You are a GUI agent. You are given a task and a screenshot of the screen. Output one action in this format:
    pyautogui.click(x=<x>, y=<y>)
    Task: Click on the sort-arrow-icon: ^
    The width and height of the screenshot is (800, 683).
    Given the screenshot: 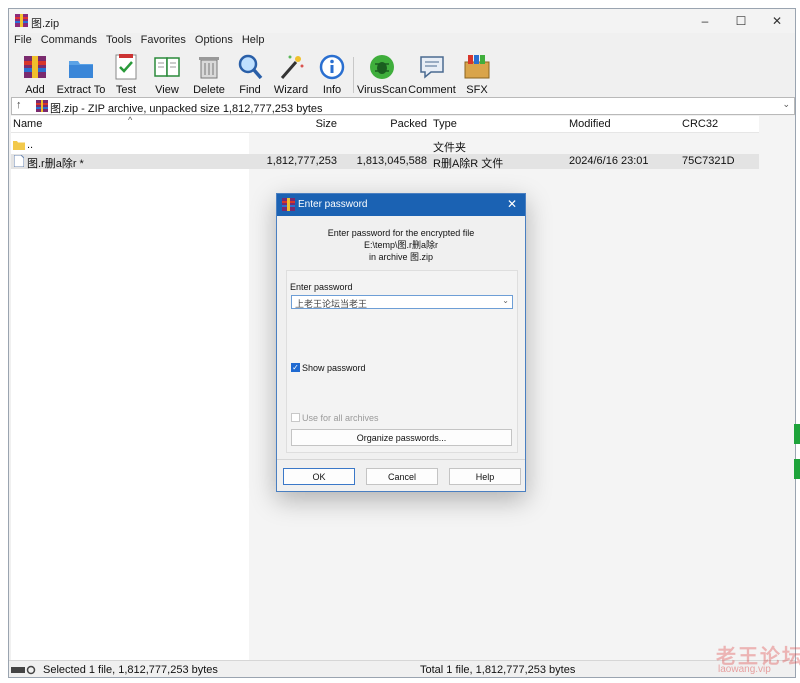 What is the action you would take?
    pyautogui.click(x=130, y=120)
    